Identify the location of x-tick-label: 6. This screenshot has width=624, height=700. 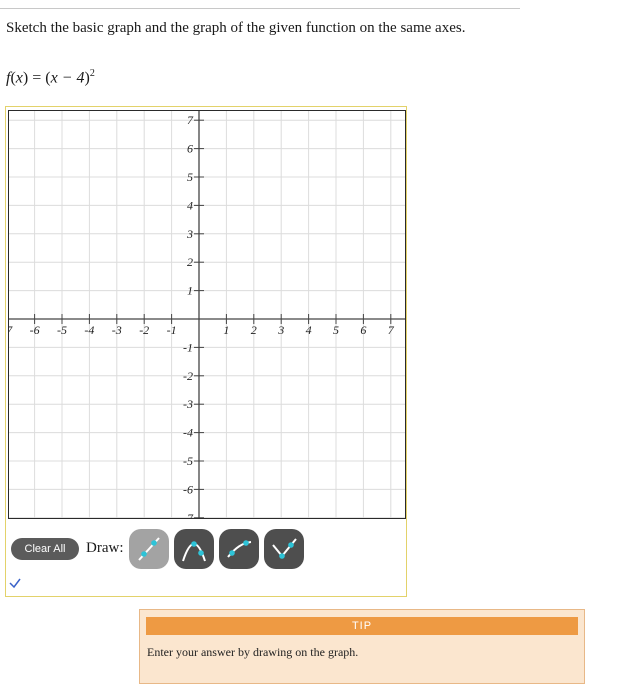
(363, 330).